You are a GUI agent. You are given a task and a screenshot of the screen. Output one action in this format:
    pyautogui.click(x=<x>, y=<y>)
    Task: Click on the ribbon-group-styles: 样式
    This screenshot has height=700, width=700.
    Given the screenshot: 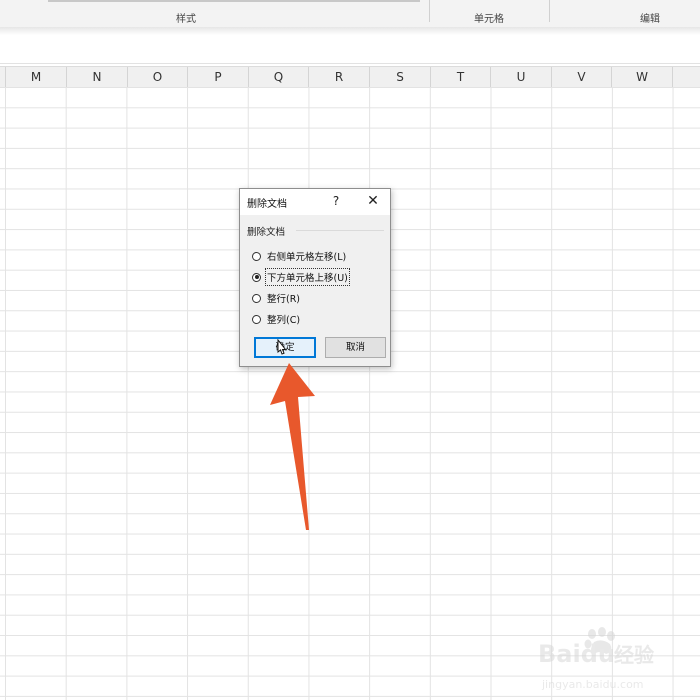 What is the action you would take?
    pyautogui.click(x=186, y=19)
    